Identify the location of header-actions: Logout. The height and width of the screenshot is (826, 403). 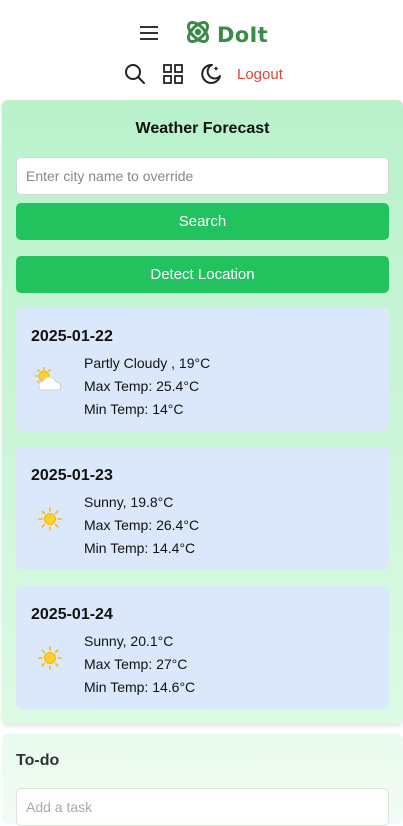
(203, 74).